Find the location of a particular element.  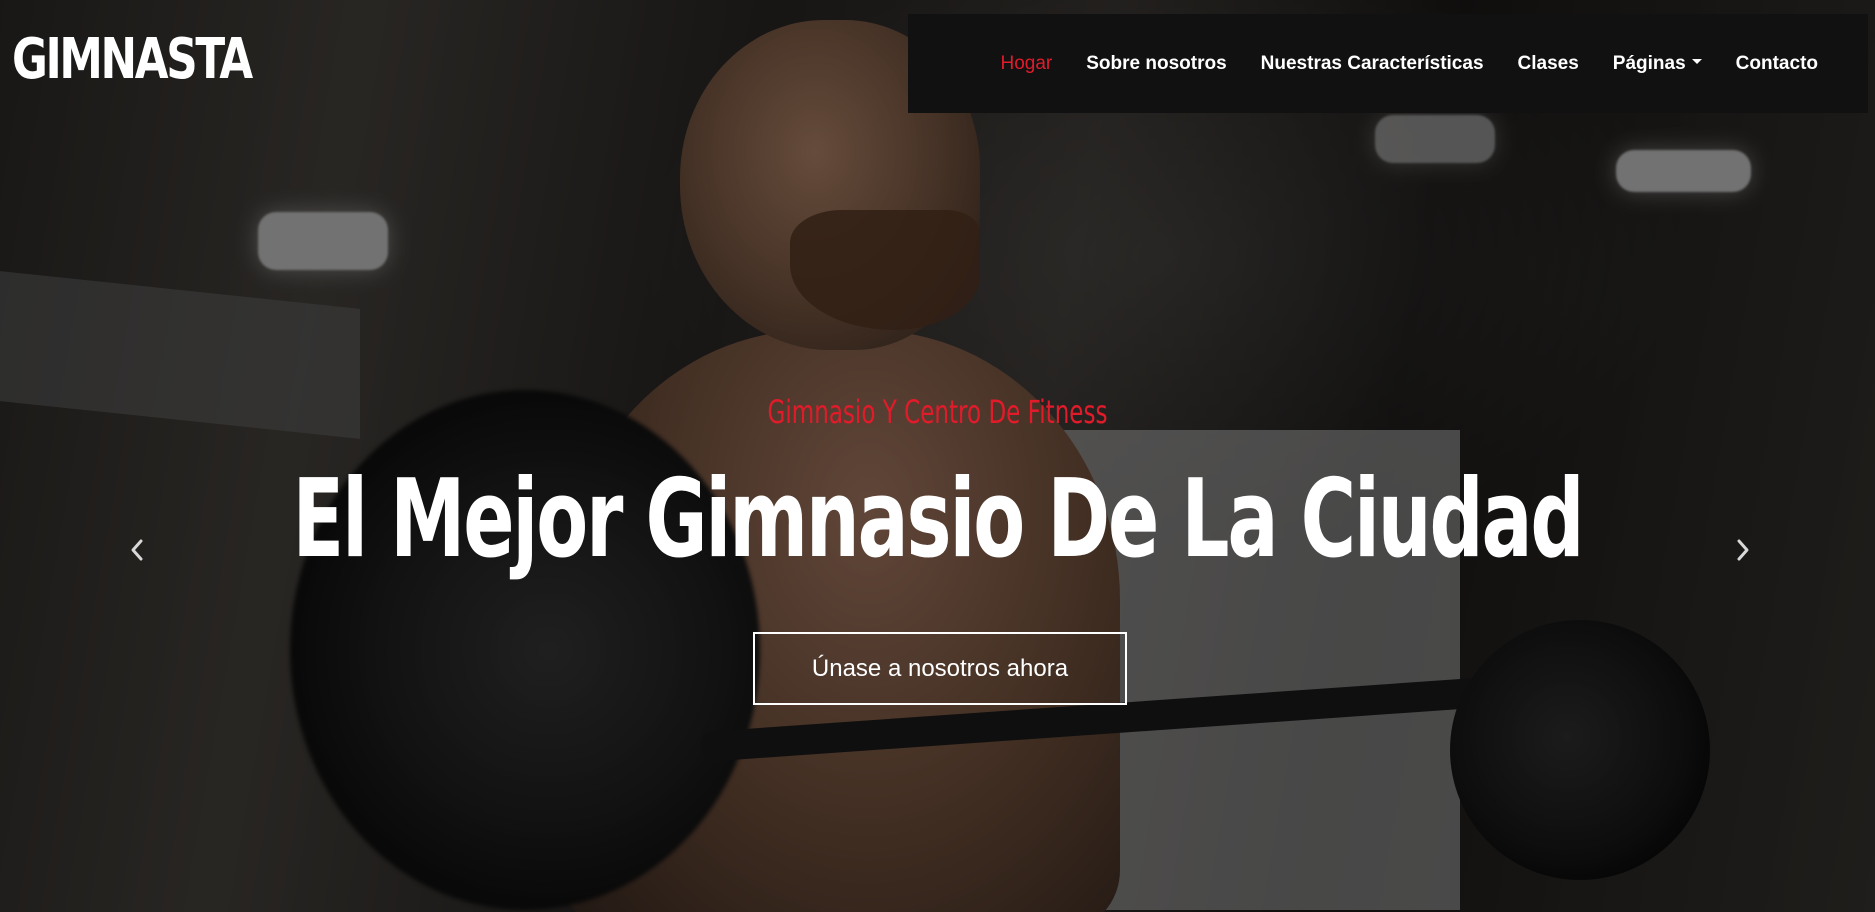

chevron-right-icon is located at coordinates (1743, 550).